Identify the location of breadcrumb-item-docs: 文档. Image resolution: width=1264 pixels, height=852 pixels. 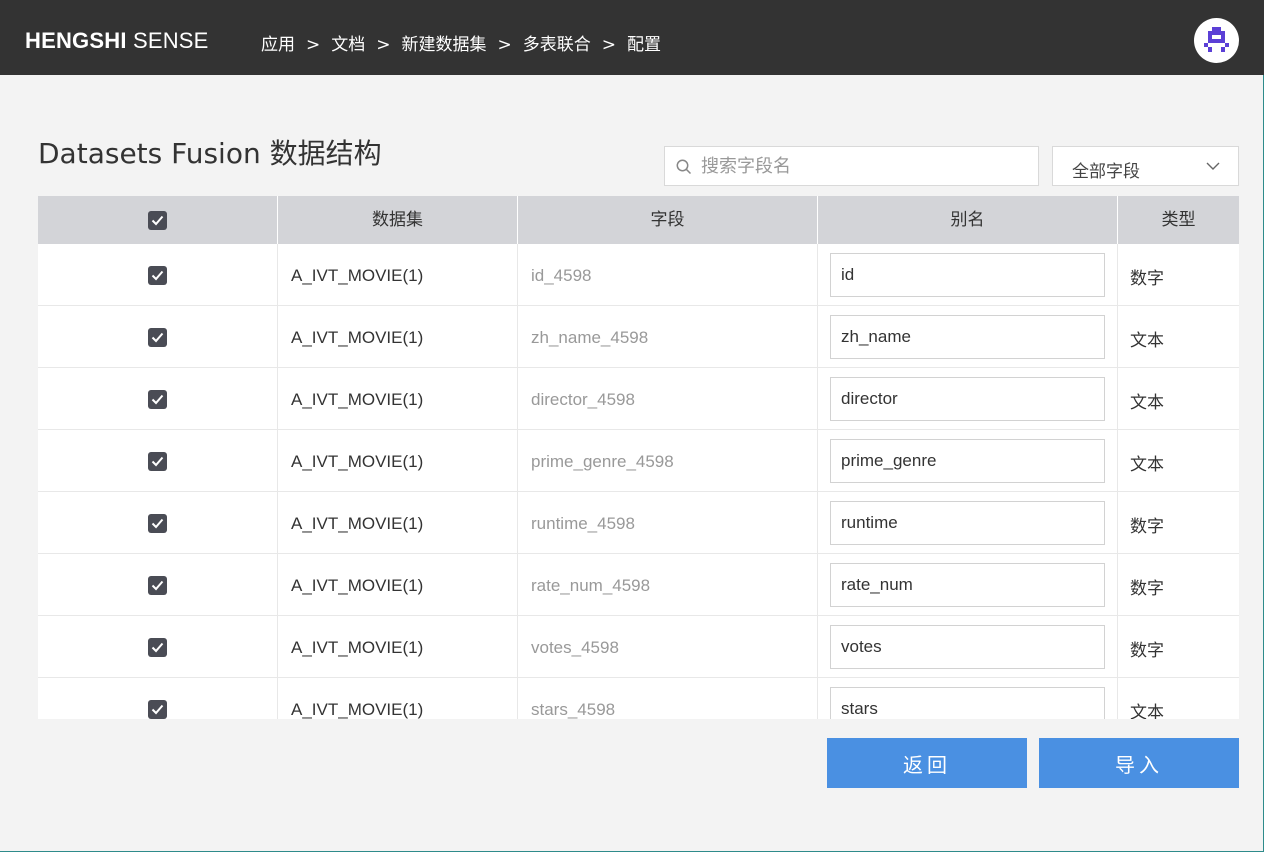
(348, 42).